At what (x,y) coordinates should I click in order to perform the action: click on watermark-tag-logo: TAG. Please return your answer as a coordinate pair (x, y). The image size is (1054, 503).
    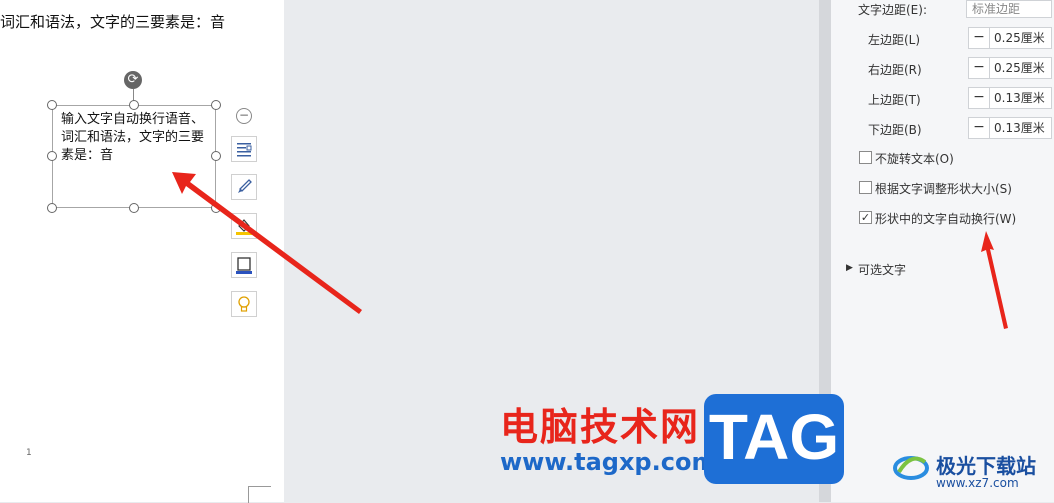
    Looking at the image, I should click on (774, 439).